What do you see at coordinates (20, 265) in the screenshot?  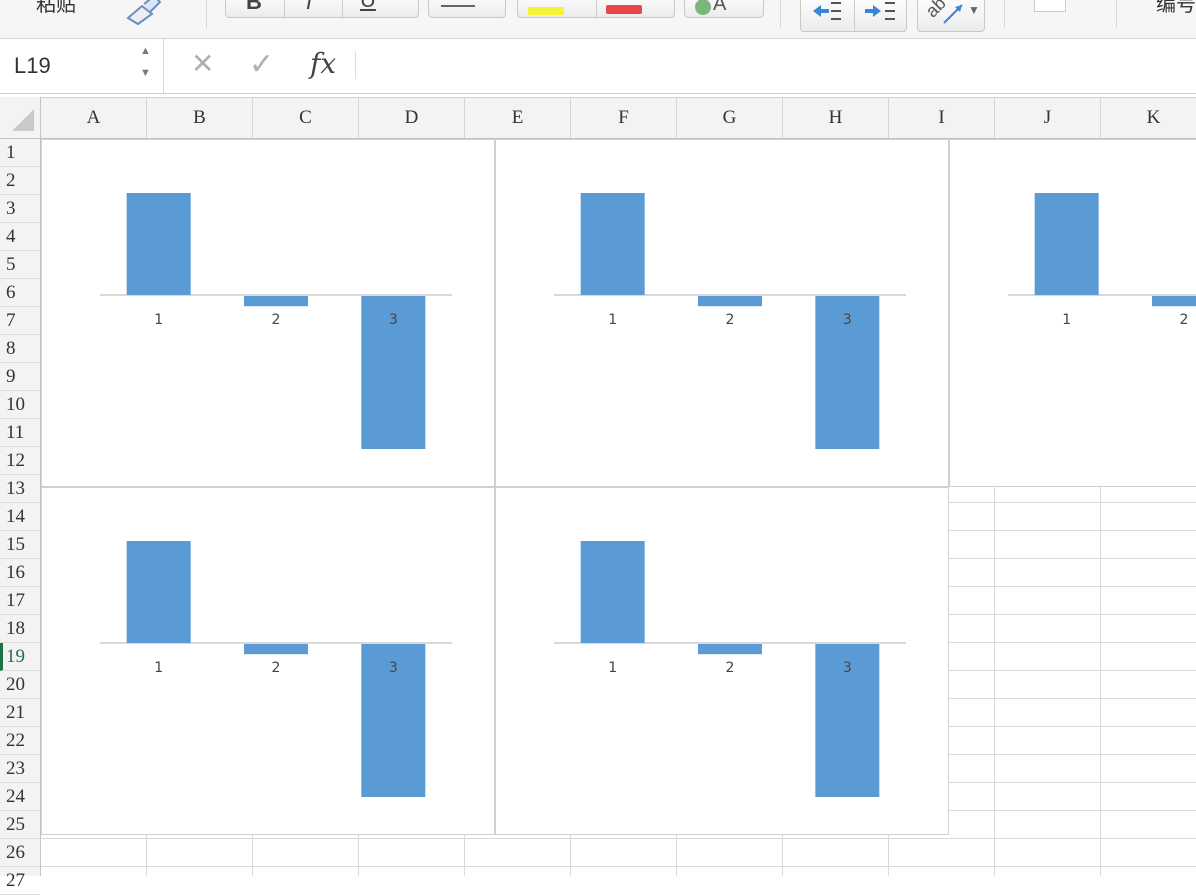 I see `row-header-5: 5` at bounding box center [20, 265].